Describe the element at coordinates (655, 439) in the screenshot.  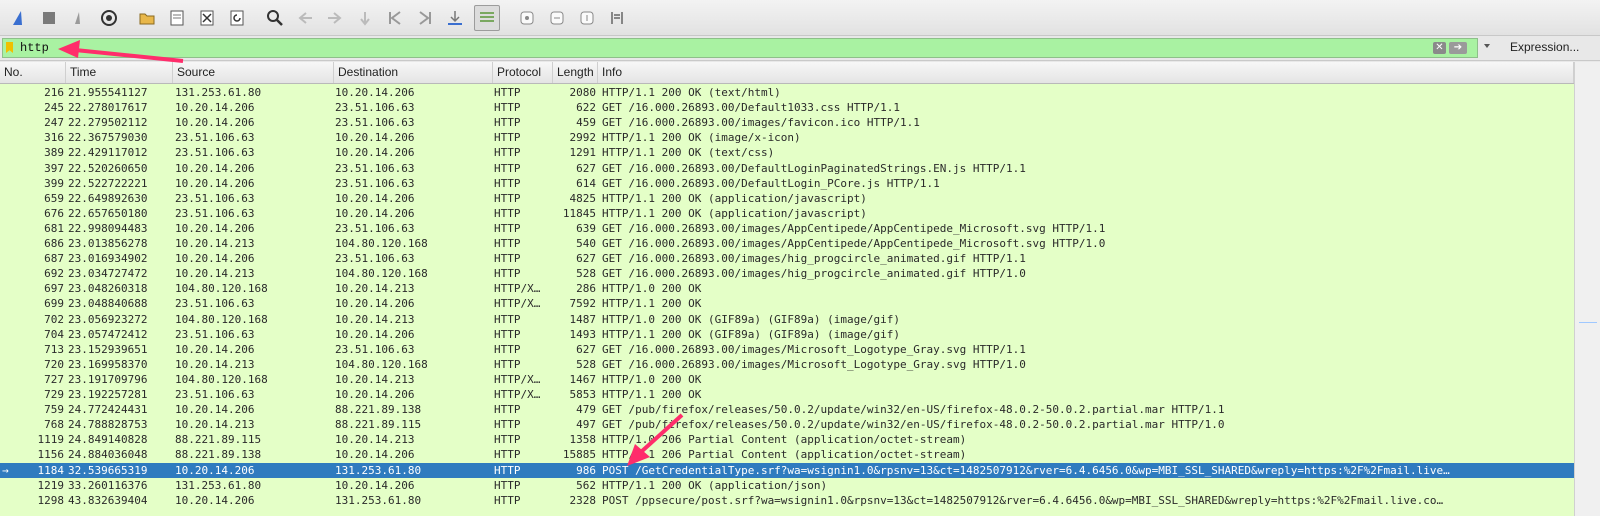
I see `selected-packet-annotation-arrow` at that location.